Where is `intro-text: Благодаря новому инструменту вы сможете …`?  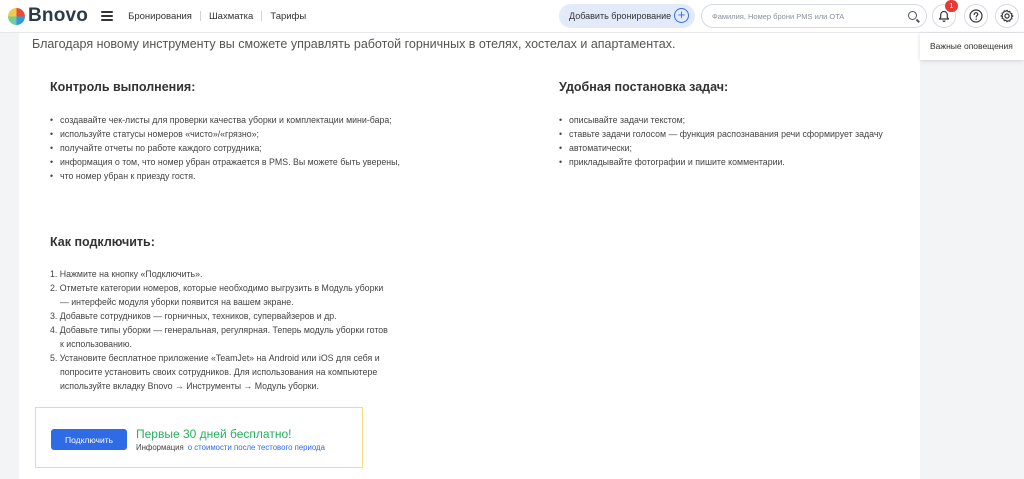 intro-text: Благодаря новому инструменту вы сможете … is located at coordinates (354, 44).